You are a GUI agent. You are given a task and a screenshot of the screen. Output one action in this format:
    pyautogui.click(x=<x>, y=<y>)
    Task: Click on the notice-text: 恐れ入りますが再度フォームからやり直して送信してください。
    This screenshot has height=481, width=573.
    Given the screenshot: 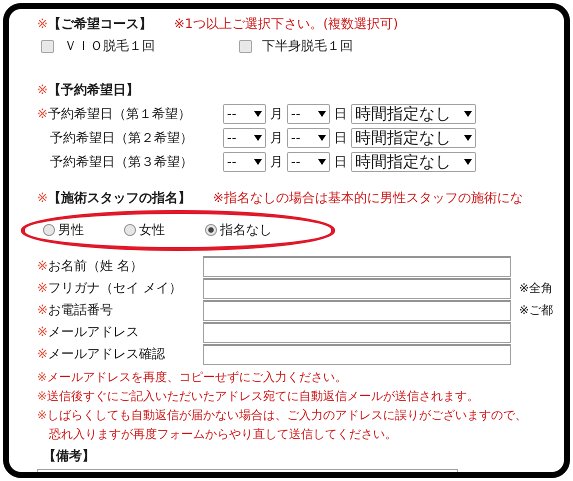 What is the action you would take?
    pyautogui.click(x=223, y=434)
    